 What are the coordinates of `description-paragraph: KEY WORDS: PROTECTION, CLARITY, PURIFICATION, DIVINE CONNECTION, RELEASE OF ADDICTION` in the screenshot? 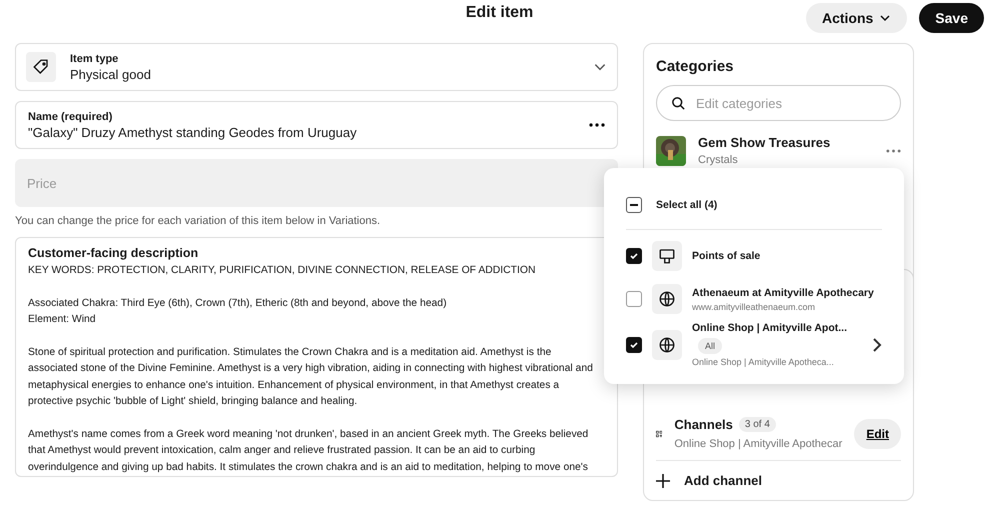 It's located at (282, 271).